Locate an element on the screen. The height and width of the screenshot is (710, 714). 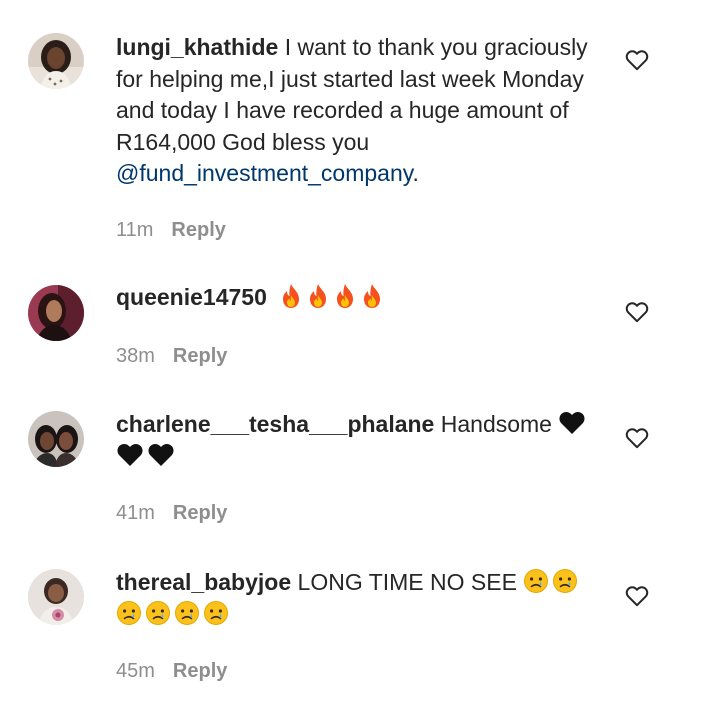
comment-body: thereal_babyjoe LONG TIME NO SEE is located at coordinates (355, 598).